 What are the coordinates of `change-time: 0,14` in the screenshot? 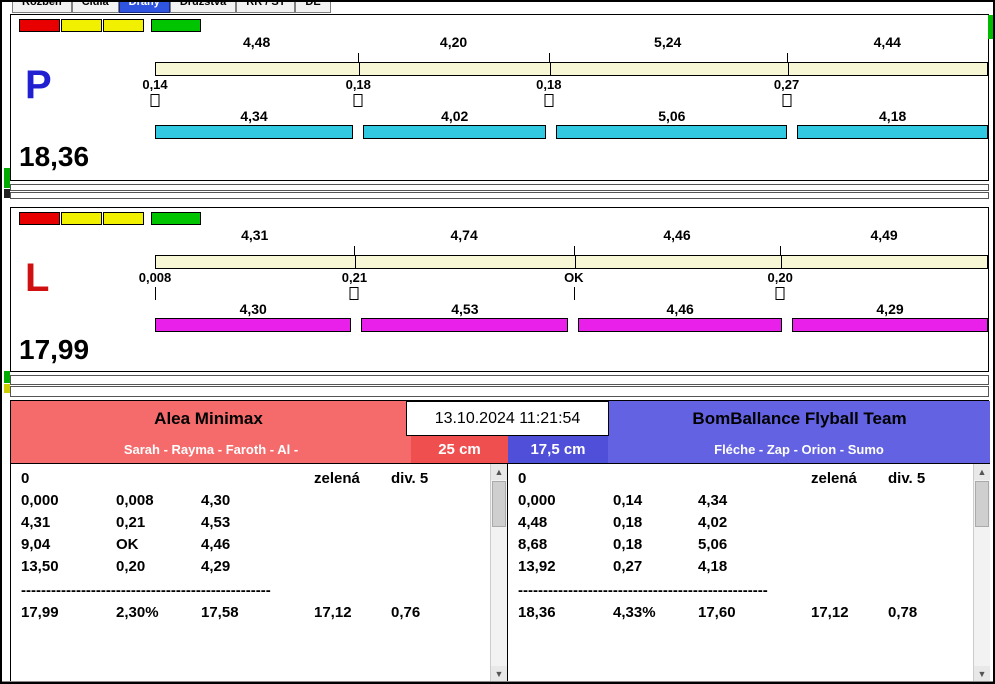 It's located at (155, 84).